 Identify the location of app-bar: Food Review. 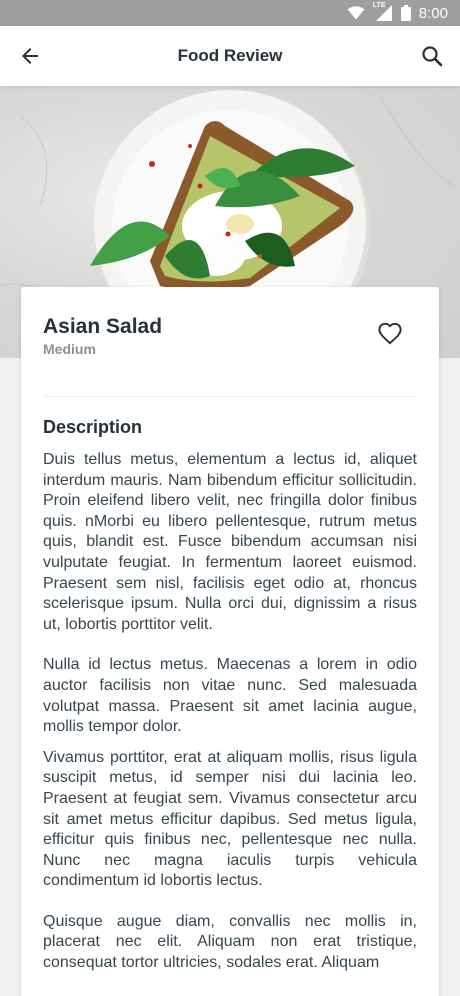
(230, 56).